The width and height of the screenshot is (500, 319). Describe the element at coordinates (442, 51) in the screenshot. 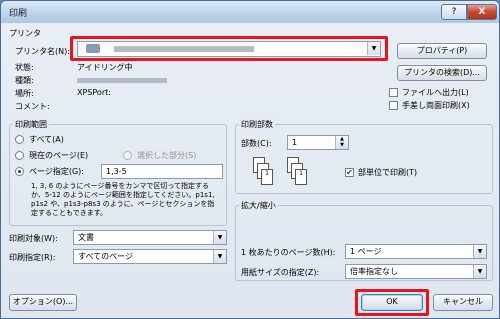

I see `properties-button: プロパティ(P)` at that location.